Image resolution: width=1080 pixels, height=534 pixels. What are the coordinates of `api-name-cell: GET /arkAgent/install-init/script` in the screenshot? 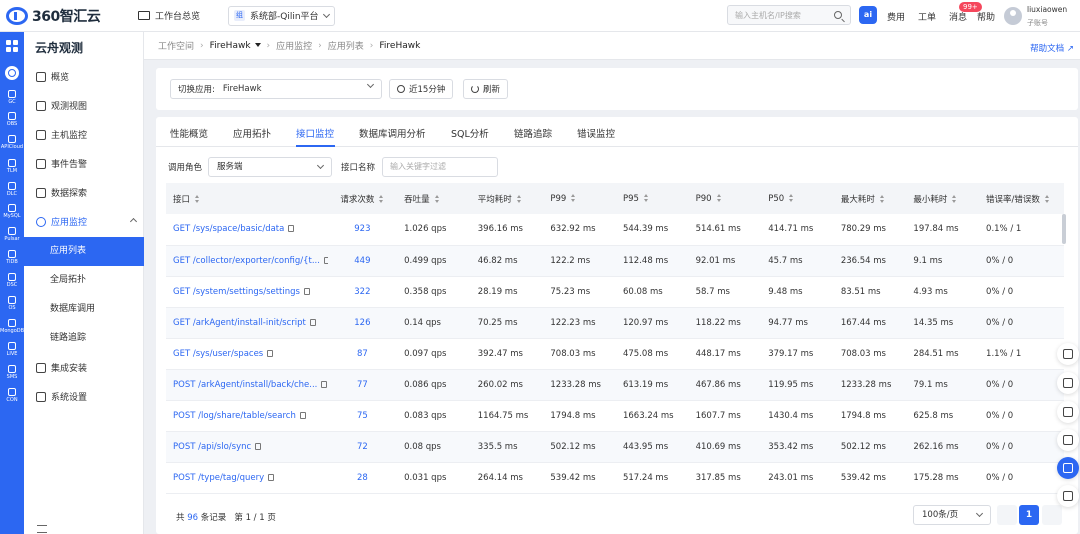 It's located at (247, 323).